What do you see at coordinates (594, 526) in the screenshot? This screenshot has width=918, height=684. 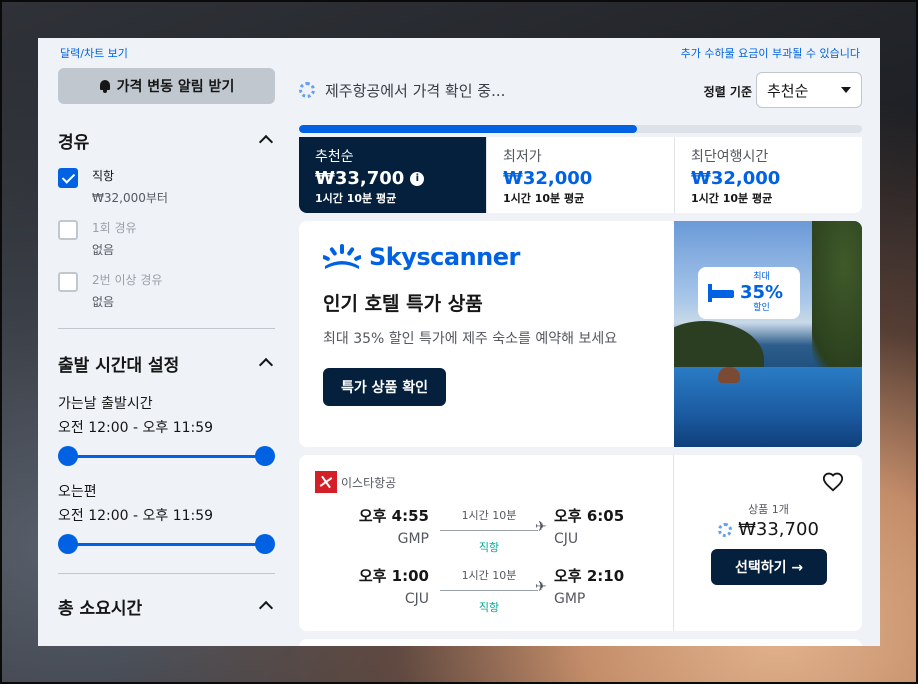 I see `arrival: 오후 6:05 CJU` at bounding box center [594, 526].